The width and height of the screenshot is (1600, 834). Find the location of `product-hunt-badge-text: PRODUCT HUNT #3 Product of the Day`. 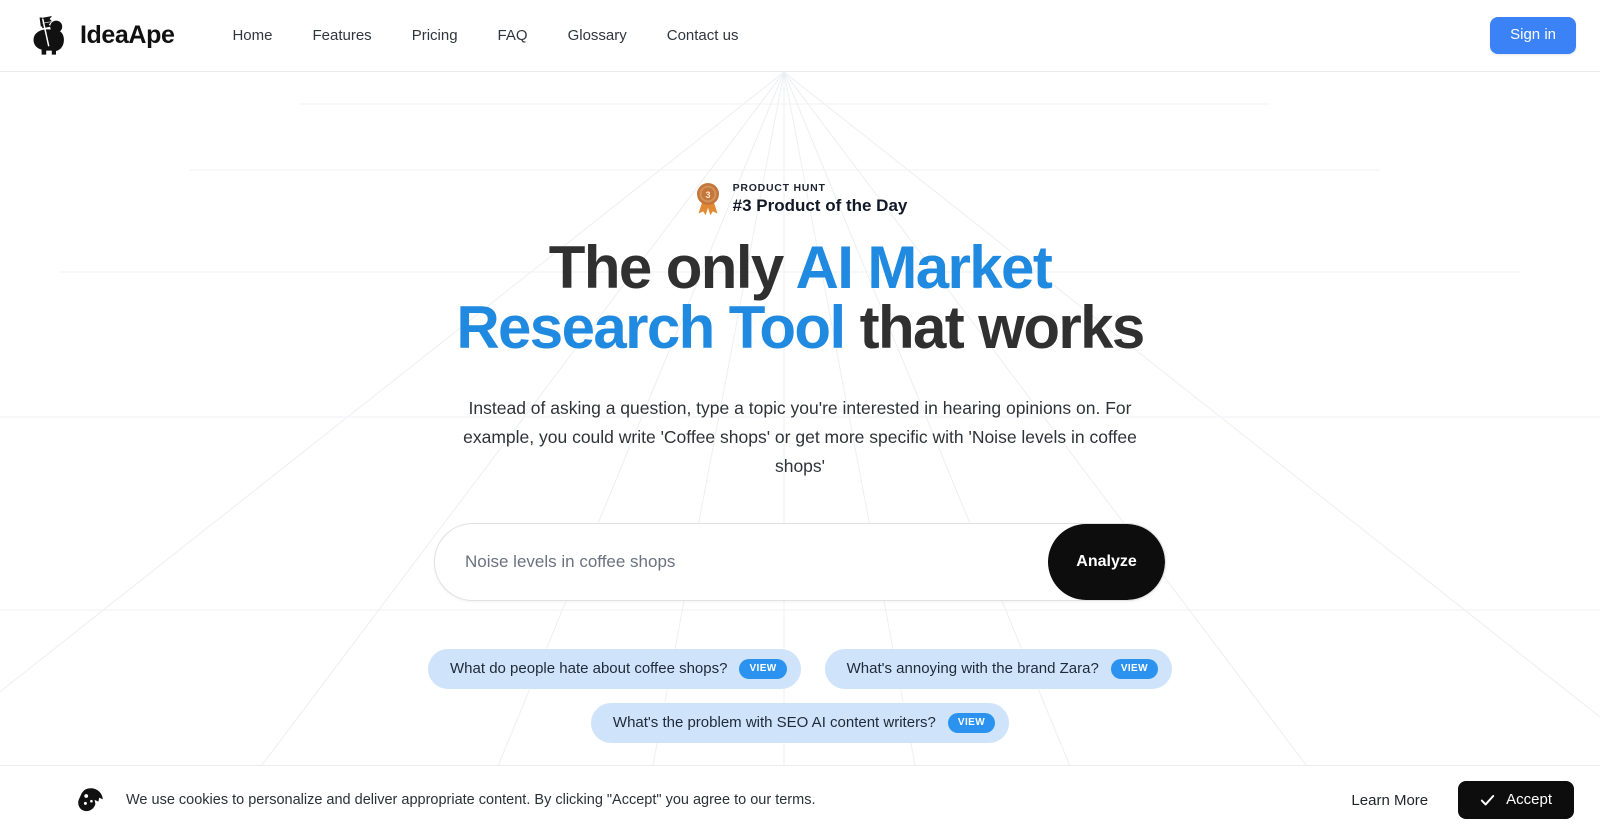

product-hunt-badge-text: PRODUCT HUNT #3 Product of the Day is located at coordinates (820, 199).